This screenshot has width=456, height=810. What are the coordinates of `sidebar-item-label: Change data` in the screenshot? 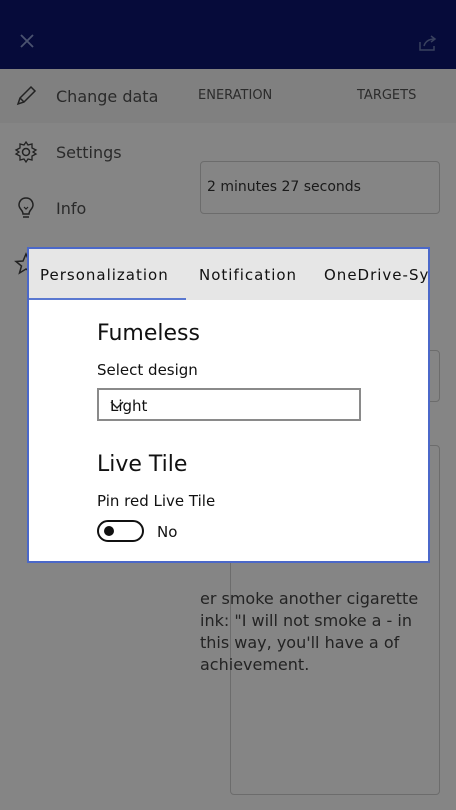 It's located at (107, 96).